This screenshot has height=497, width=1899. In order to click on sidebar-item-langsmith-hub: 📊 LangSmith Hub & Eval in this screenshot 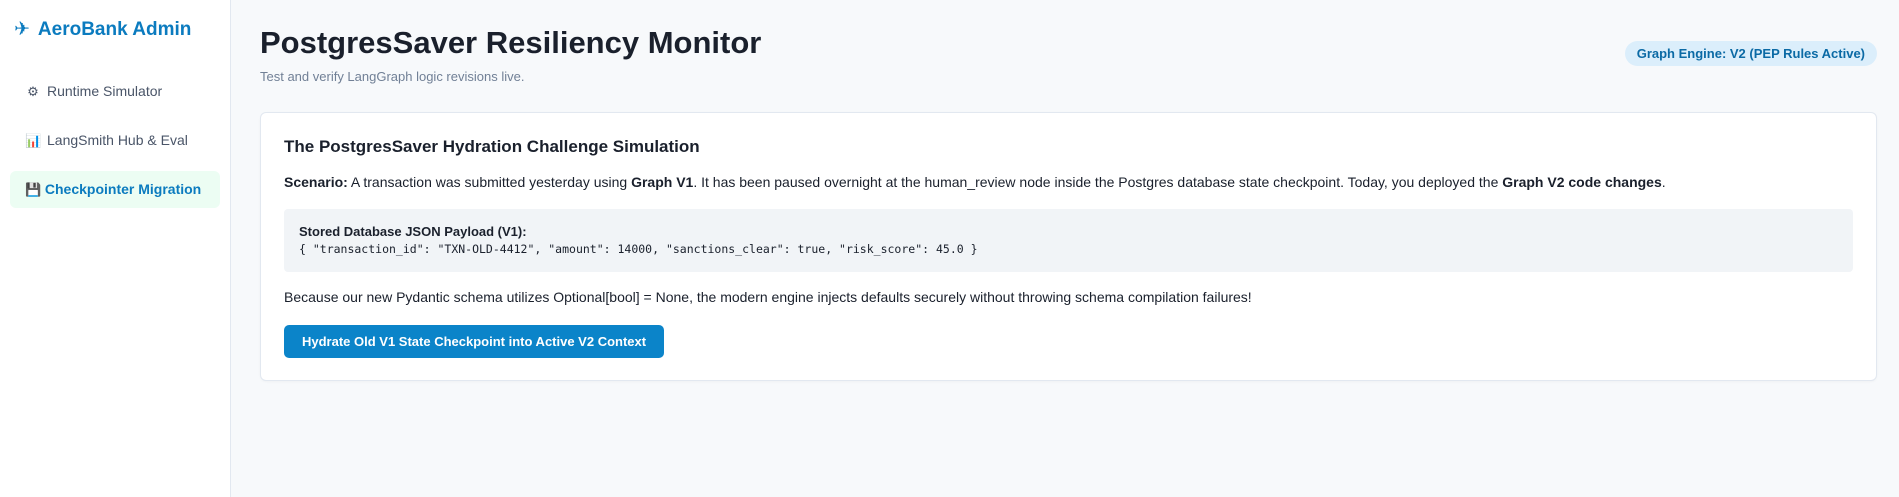, I will do `click(115, 140)`.